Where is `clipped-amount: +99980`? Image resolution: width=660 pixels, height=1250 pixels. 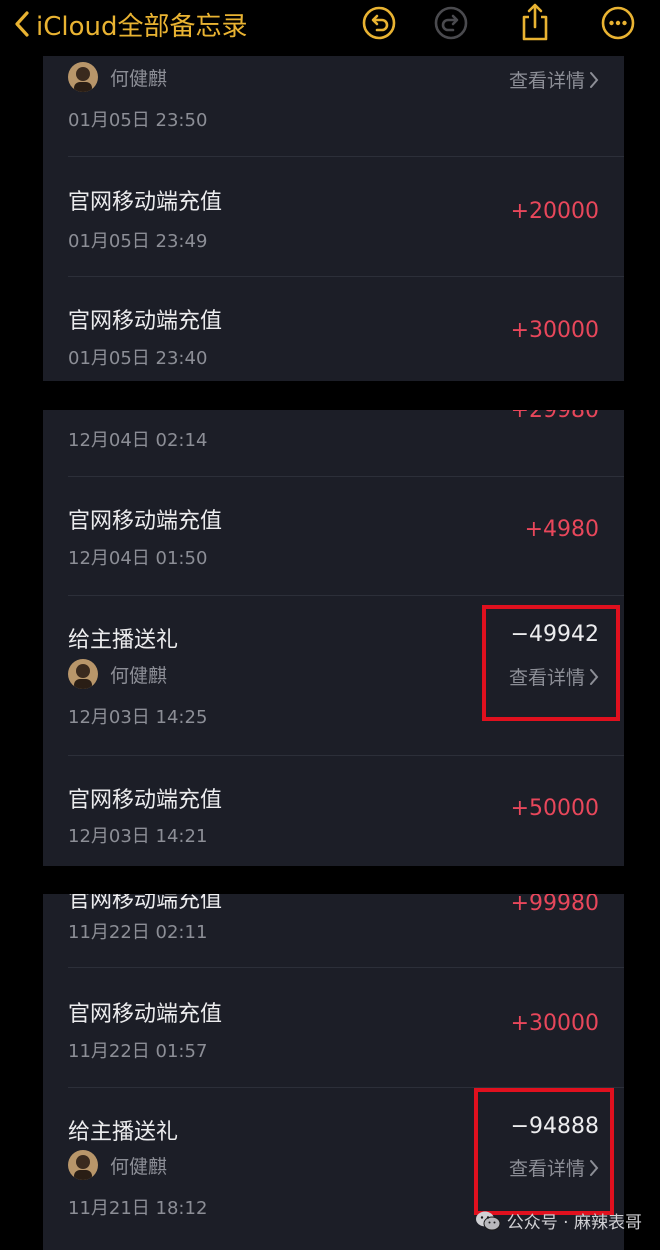 clipped-amount: +99980 is located at coordinates (554, 905).